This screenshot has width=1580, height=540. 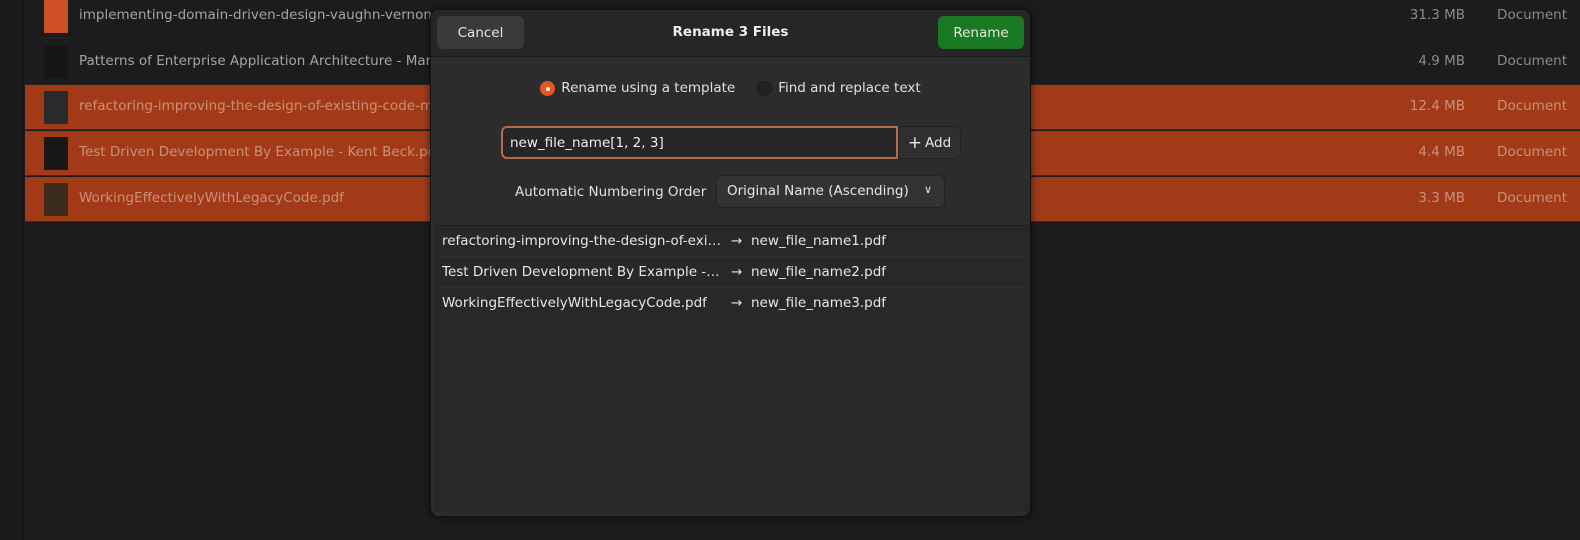 What do you see at coordinates (819, 272) in the screenshot?
I see `new-name: new_file_name2.pdf` at bounding box center [819, 272].